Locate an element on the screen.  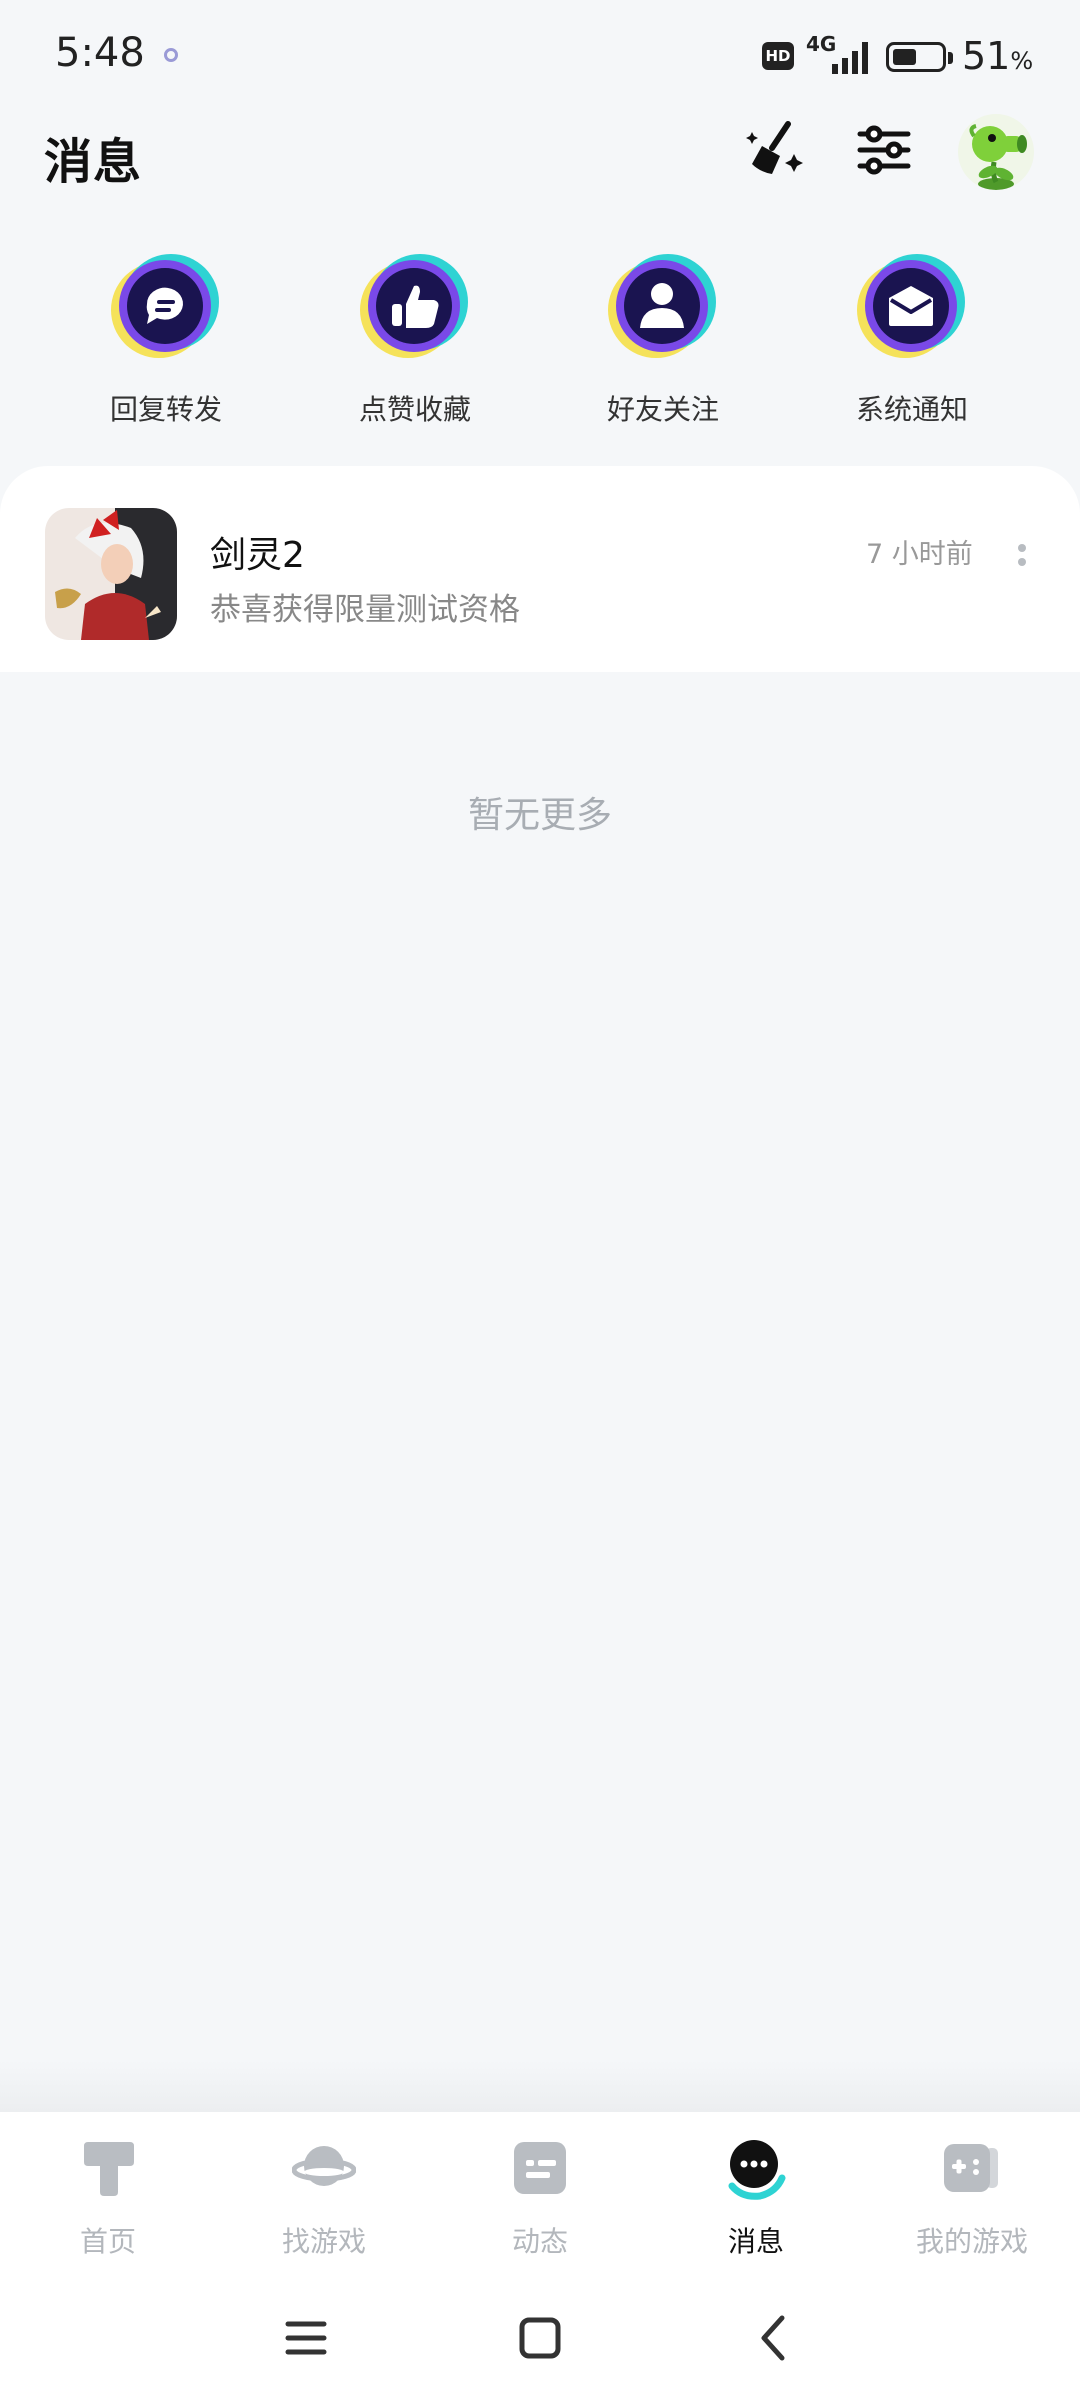
system-nav-bar is located at coordinates (540, 2336).